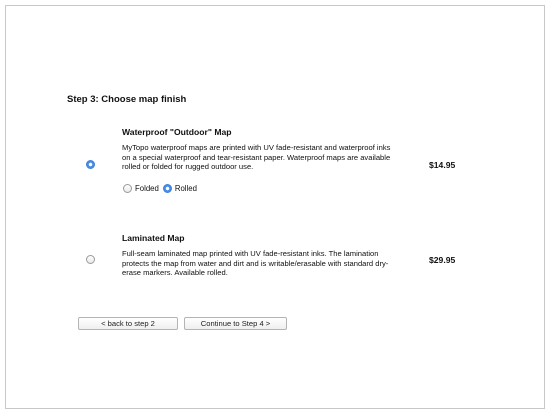  I want to click on option-waterproof-price: $14.95, so click(442, 165).